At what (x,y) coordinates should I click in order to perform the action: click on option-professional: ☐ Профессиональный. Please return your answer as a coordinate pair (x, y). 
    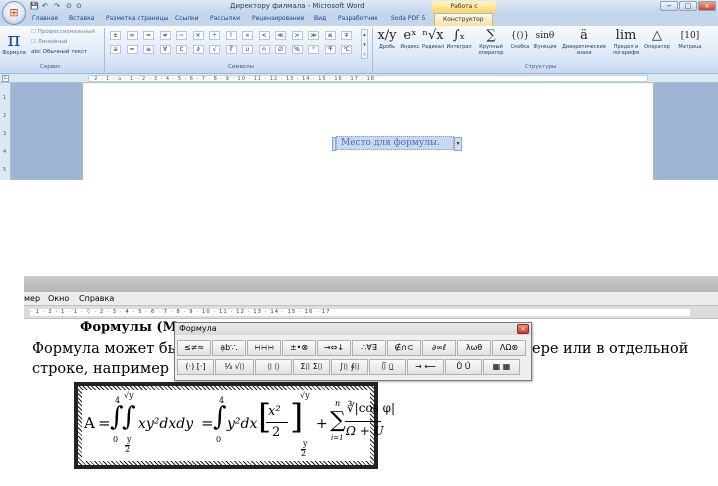
    Looking at the image, I should click on (63, 32).